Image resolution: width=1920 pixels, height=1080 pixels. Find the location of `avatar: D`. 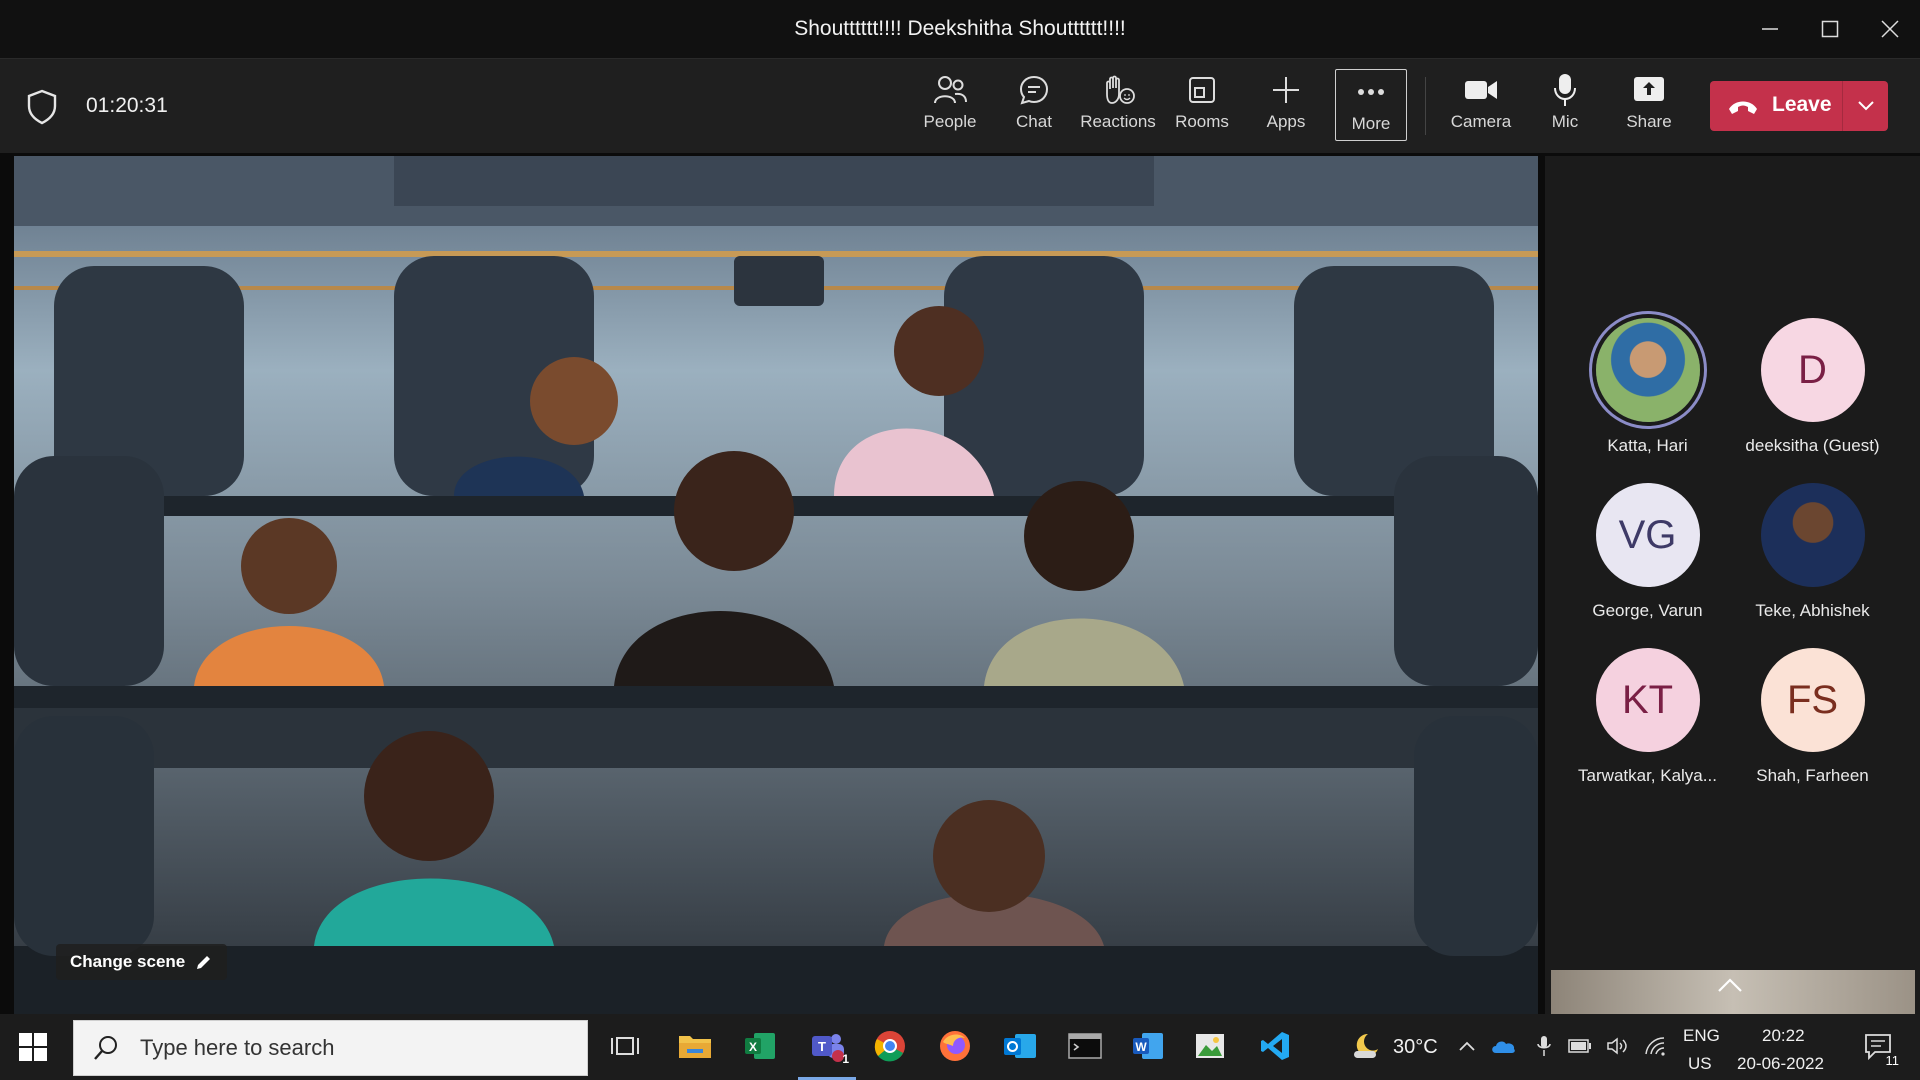

avatar: D is located at coordinates (1812, 370).